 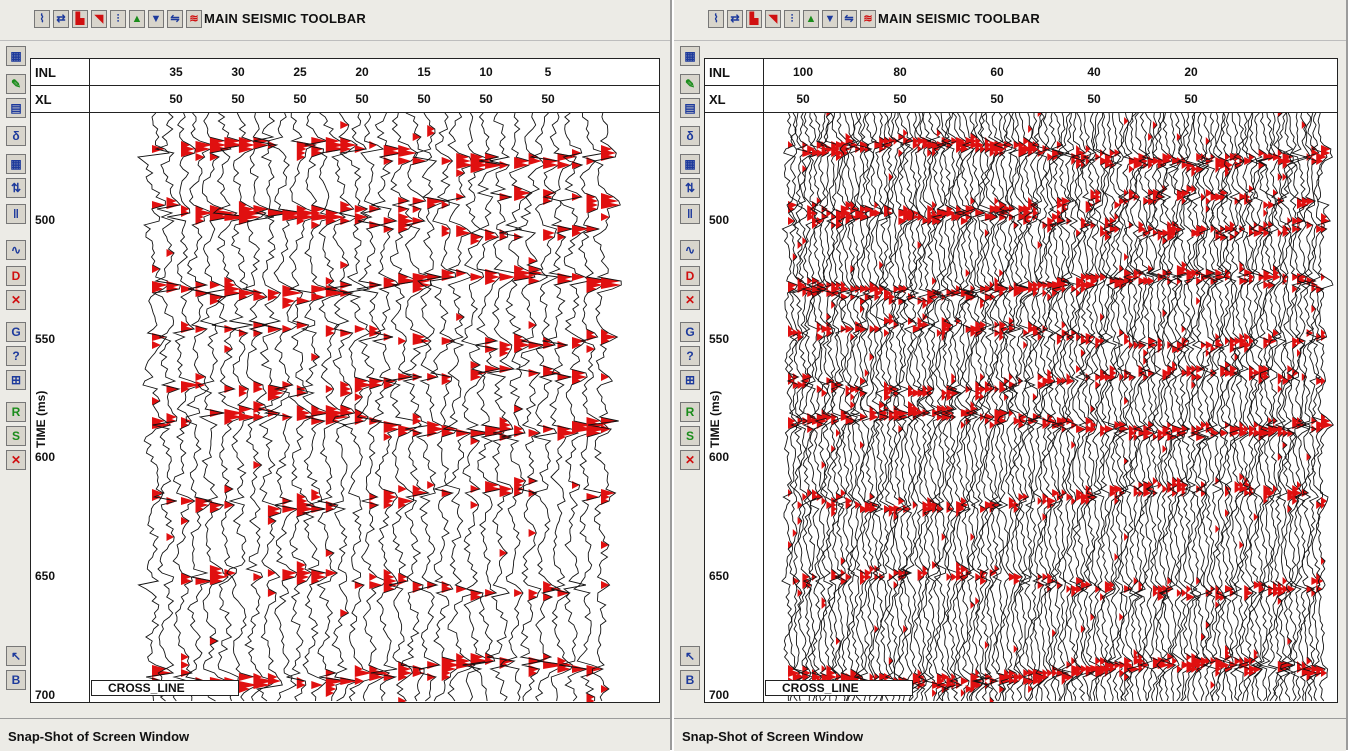 I want to click on inl-tick-label: 5, so click(x=548, y=72).